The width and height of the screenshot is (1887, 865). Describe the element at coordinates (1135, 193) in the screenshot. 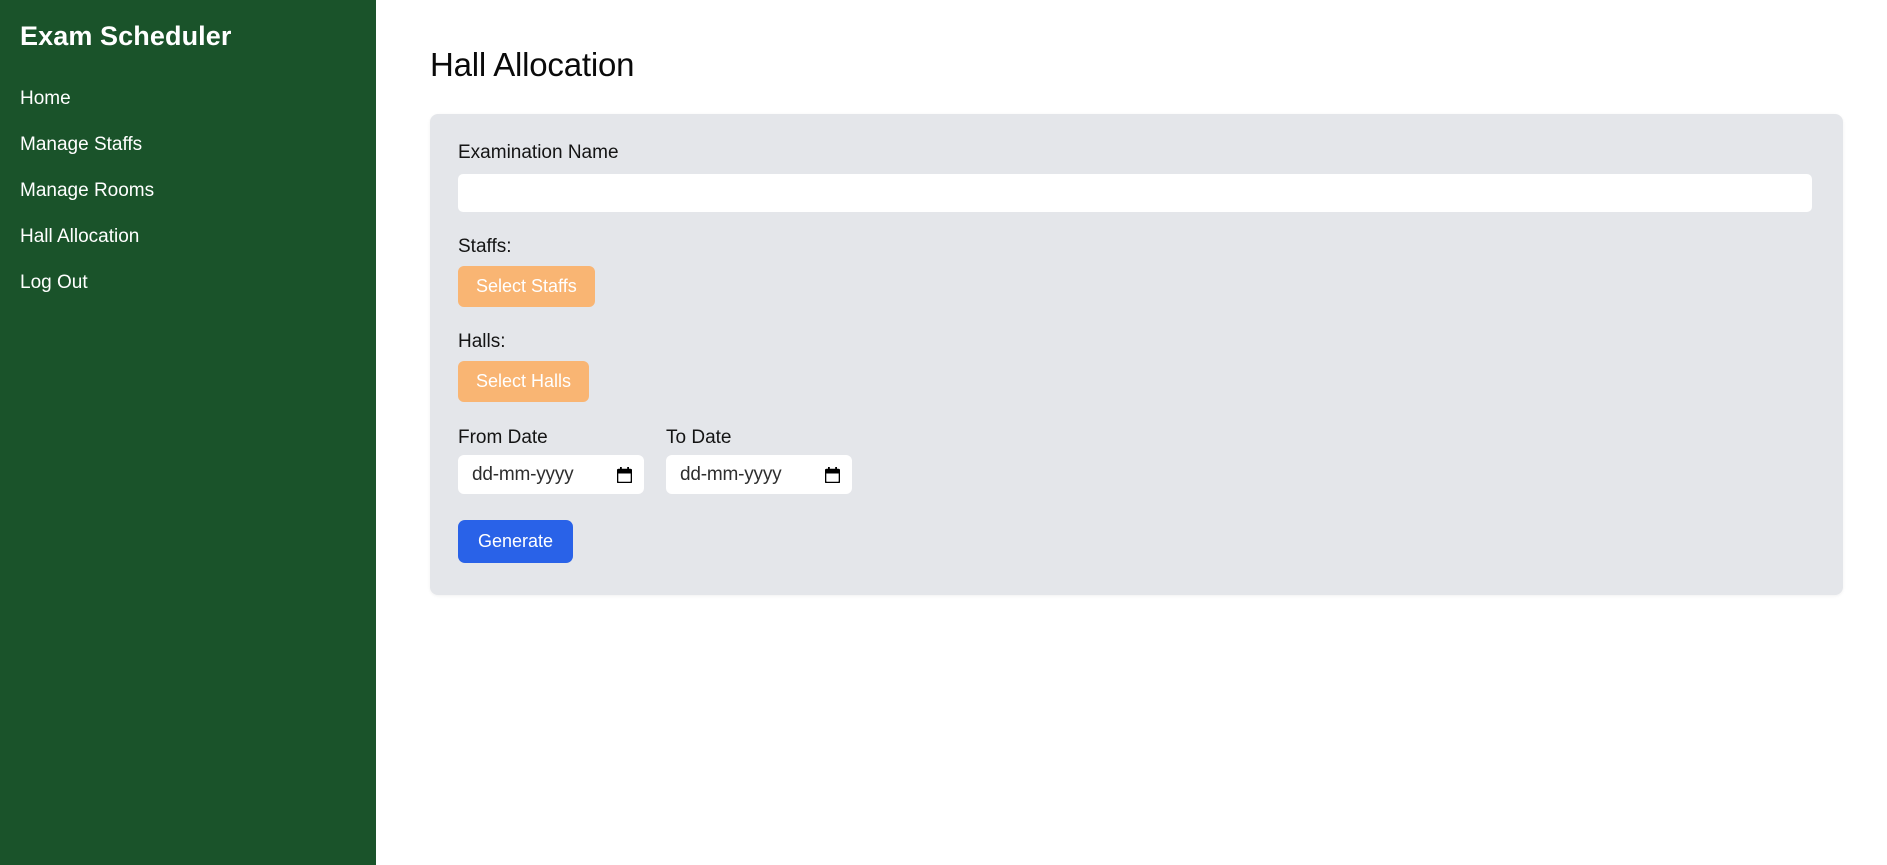

I see `examination-name-input` at that location.